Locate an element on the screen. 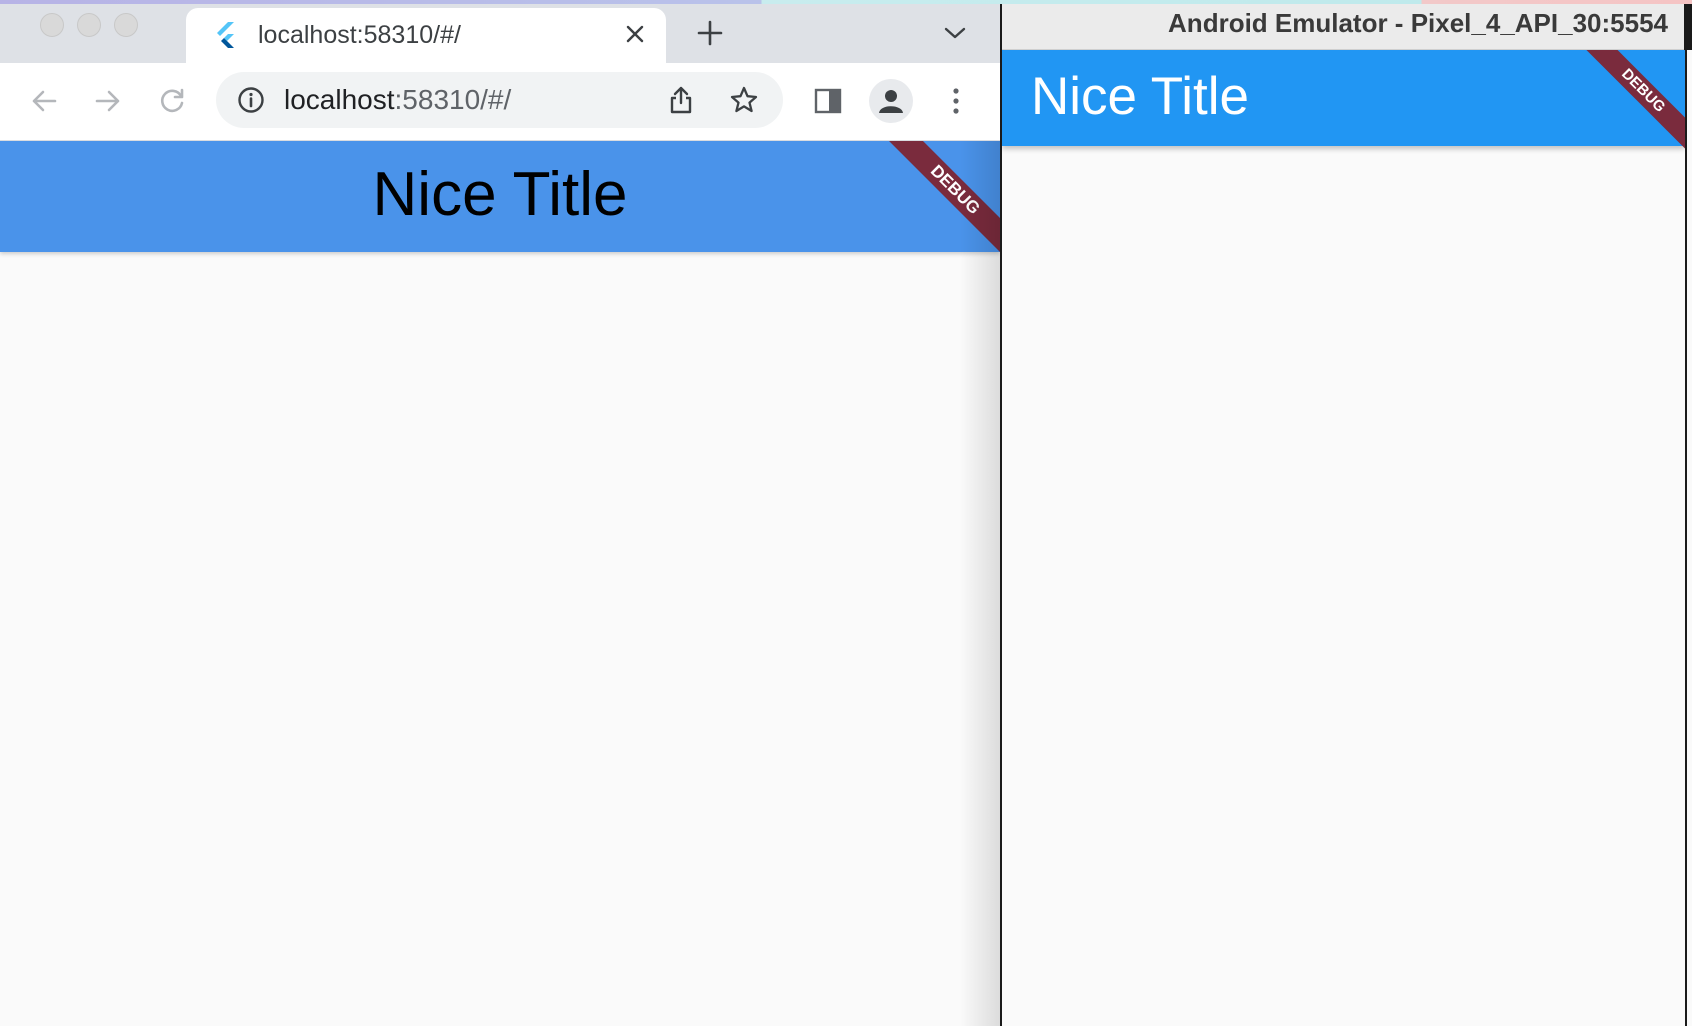  emulator-window-title: Android Emulator - Pixel_4_API_30:5554 is located at coordinates (1418, 23).